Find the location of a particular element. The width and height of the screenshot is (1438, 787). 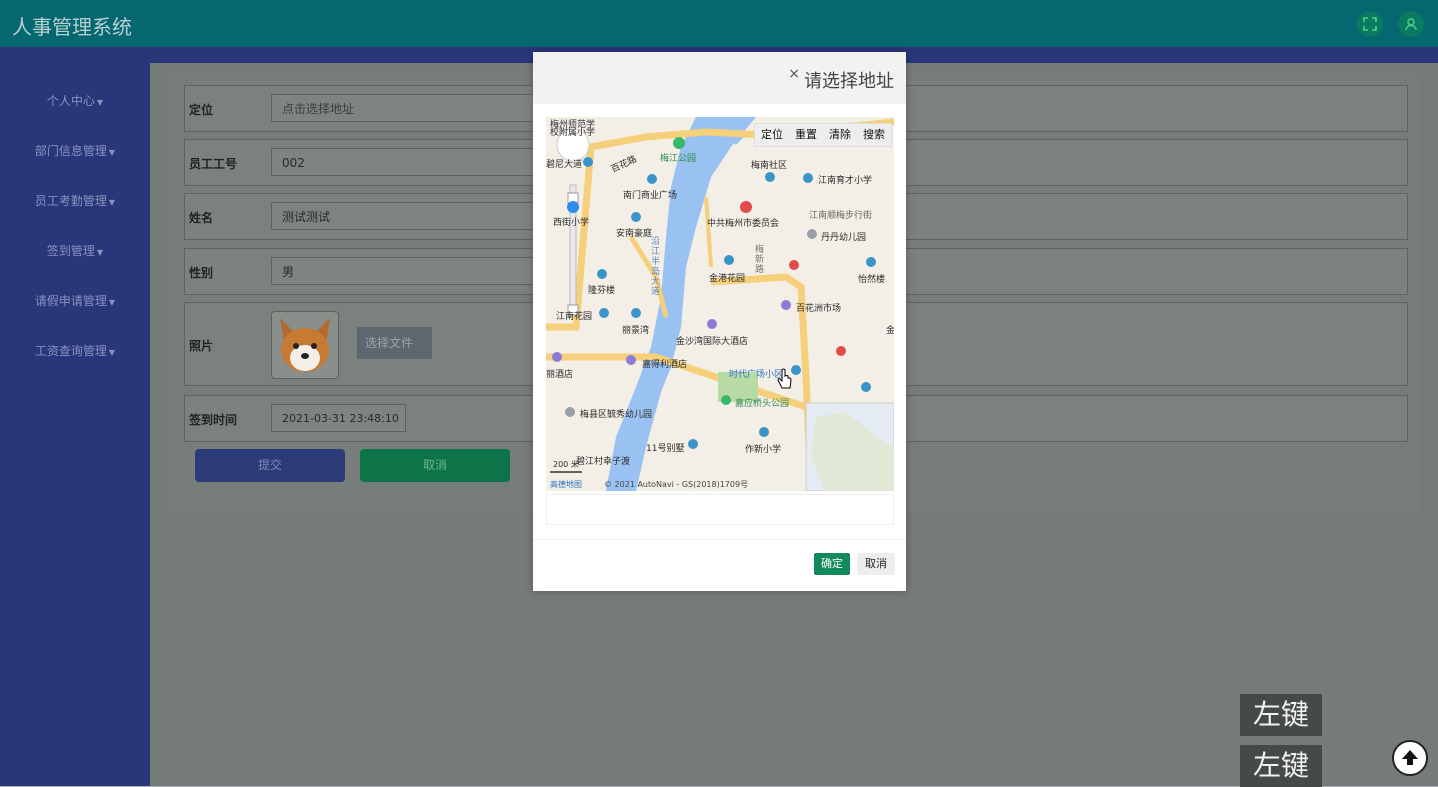

map-label: 碧尼大道 is located at coordinates (564, 165).